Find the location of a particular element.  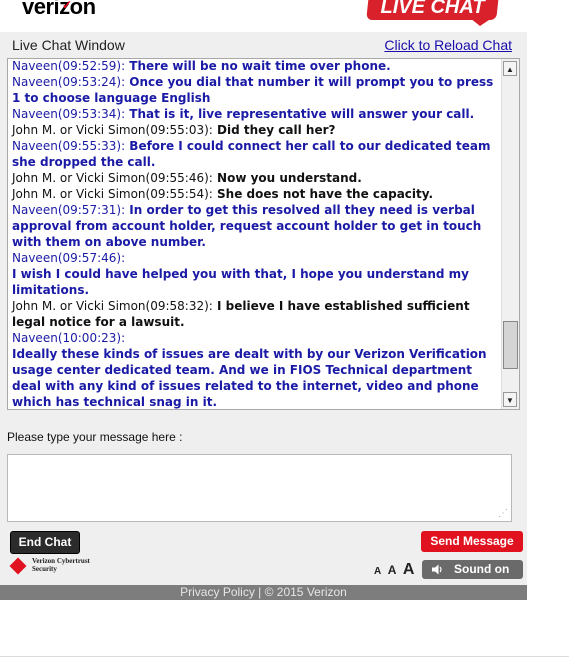

message-input is located at coordinates (259, 488).